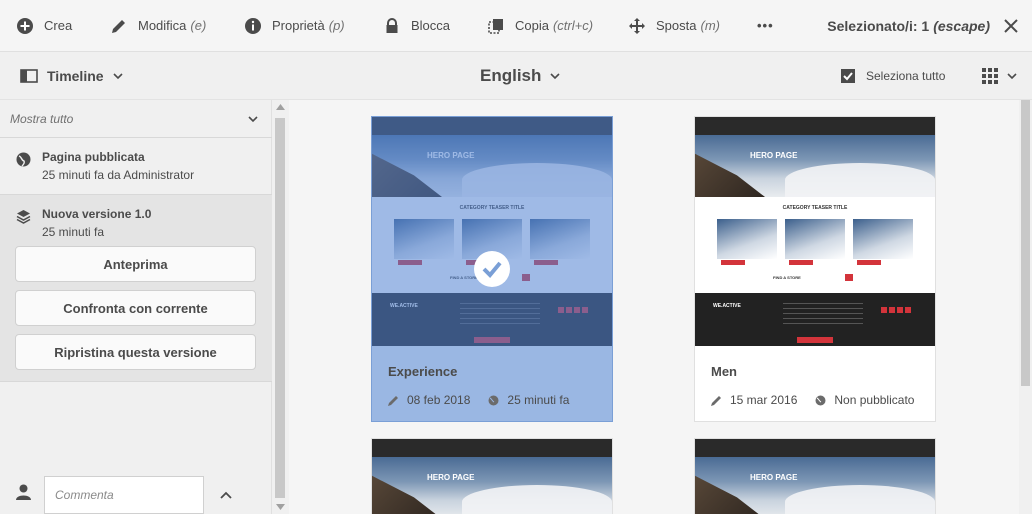 The width and height of the screenshot is (1032, 514). Describe the element at coordinates (280, 507) in the screenshot. I see `scroll-down-icon` at that location.